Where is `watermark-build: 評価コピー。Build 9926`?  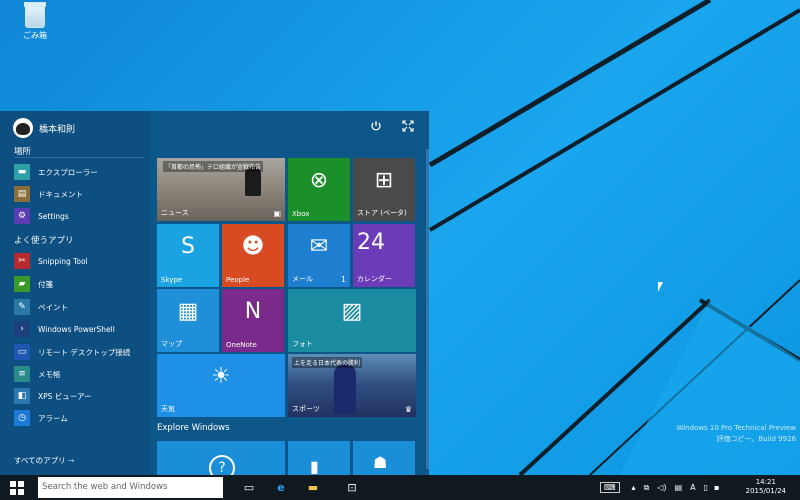
watermark-build: 評価コピー。Build 9926 is located at coordinates (756, 439).